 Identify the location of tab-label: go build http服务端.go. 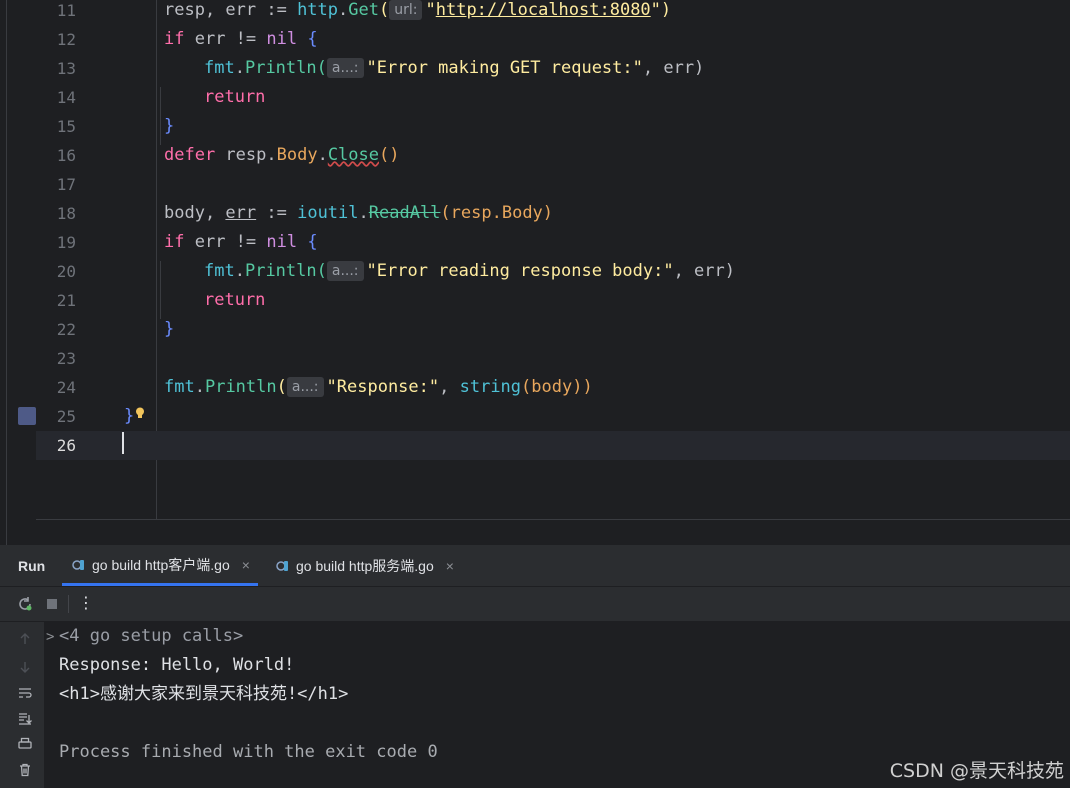
(365, 566).